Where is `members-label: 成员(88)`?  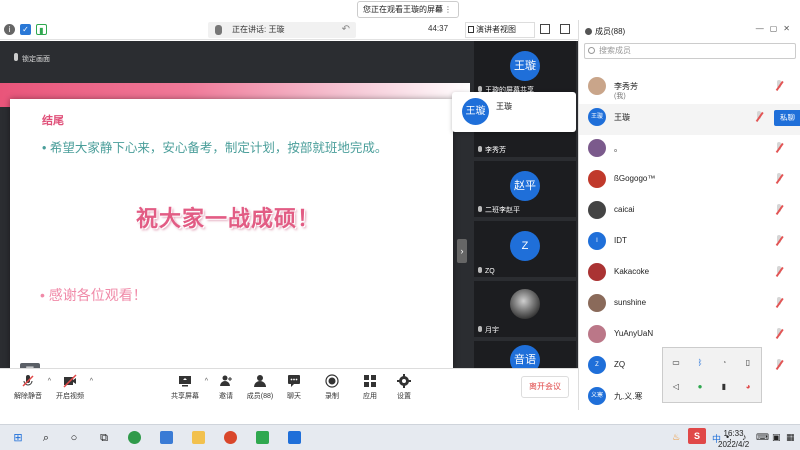
members-label: 成员(88) is located at coordinates (260, 396).